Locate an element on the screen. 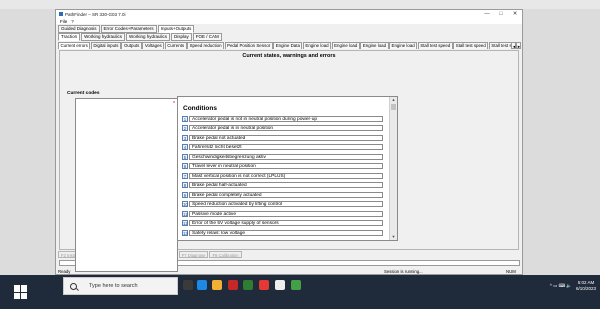 The width and height of the screenshot is (600, 309). condition-row: 3 Brake pedal not actuated is located at coordinates (282, 137).